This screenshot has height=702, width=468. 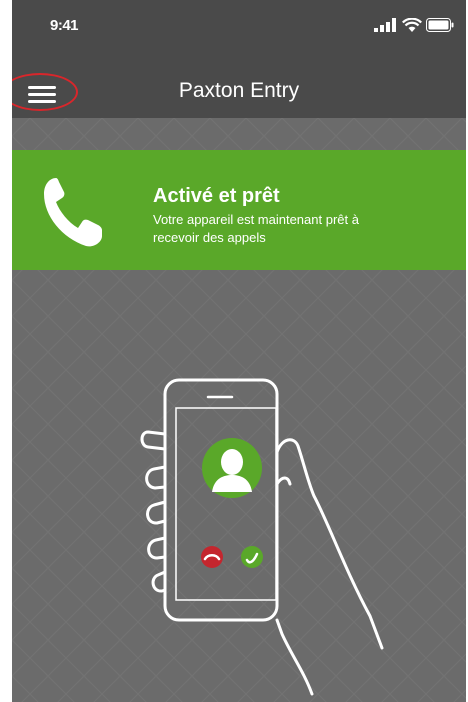 What do you see at coordinates (212, 557) in the screenshot?
I see `decline-call-icon` at bounding box center [212, 557].